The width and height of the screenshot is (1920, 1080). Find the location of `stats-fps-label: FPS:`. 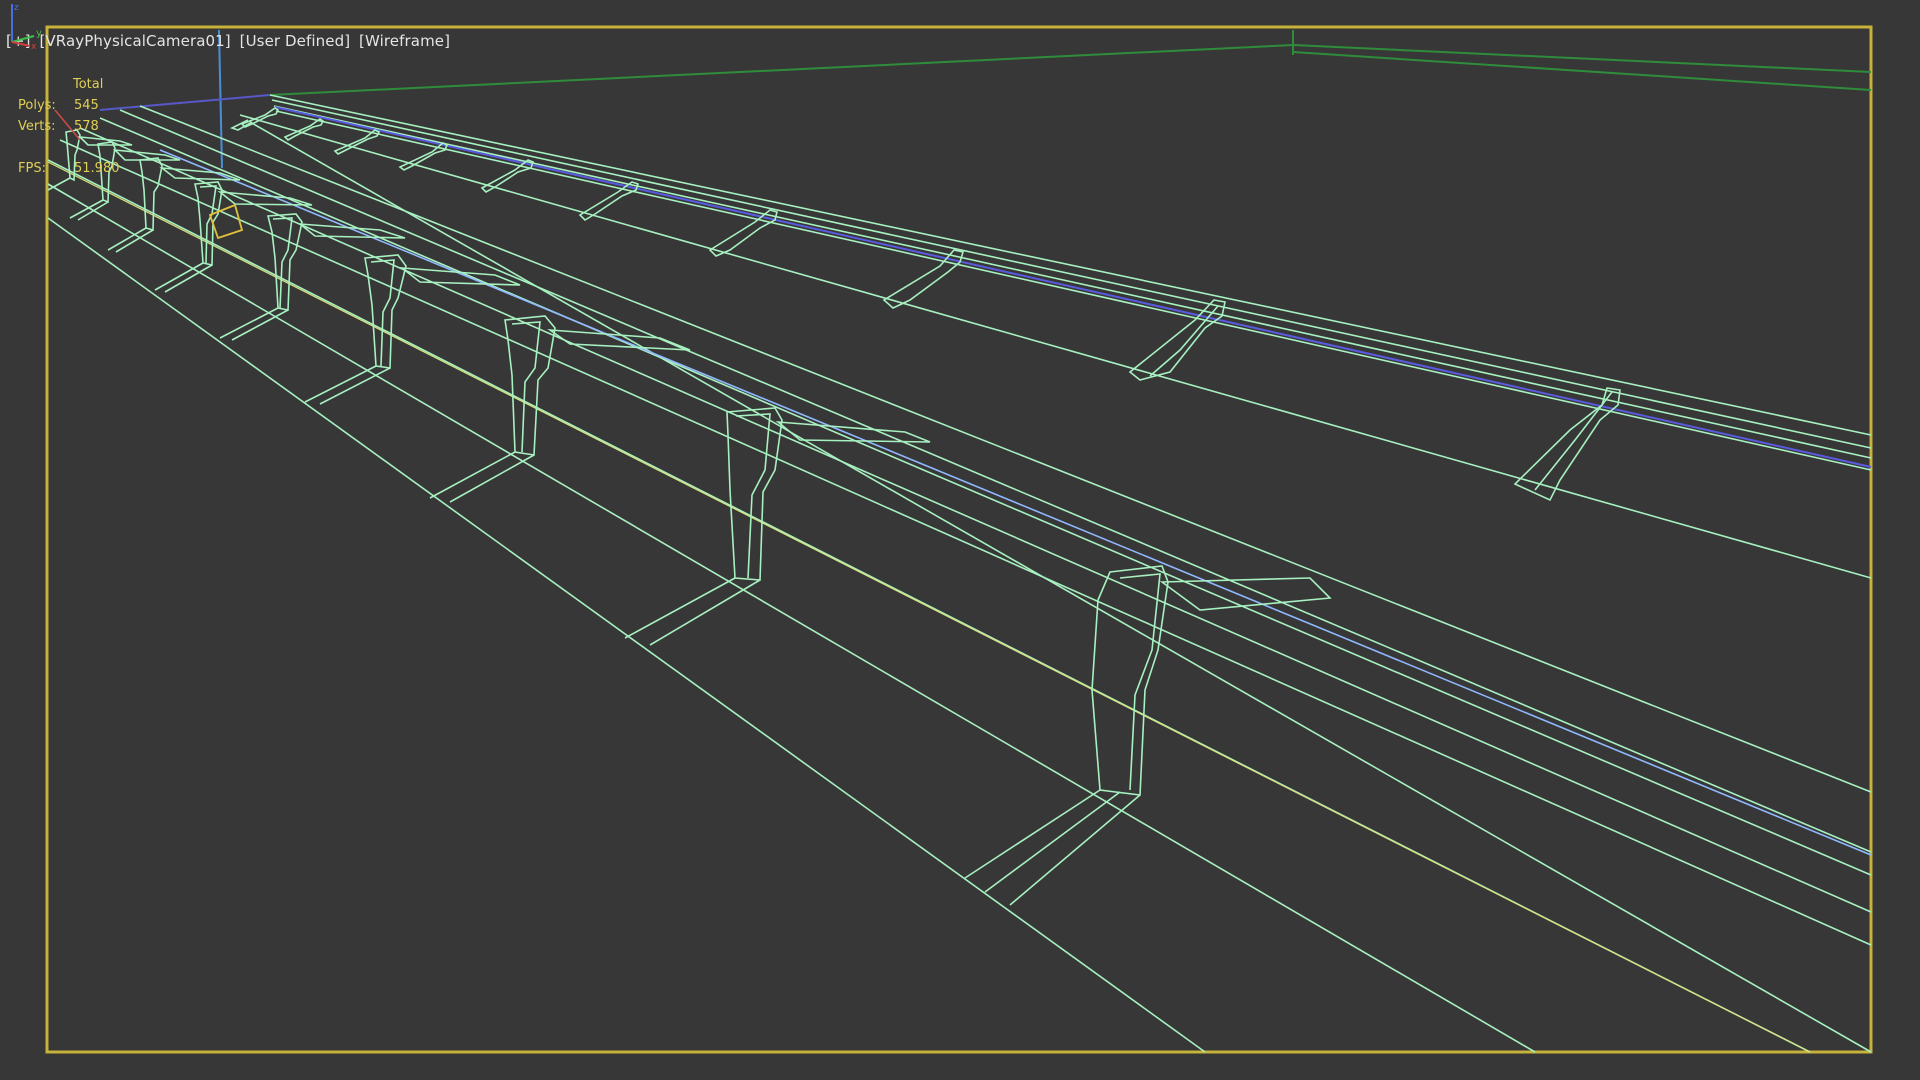

stats-fps-label: FPS: is located at coordinates (32, 168).